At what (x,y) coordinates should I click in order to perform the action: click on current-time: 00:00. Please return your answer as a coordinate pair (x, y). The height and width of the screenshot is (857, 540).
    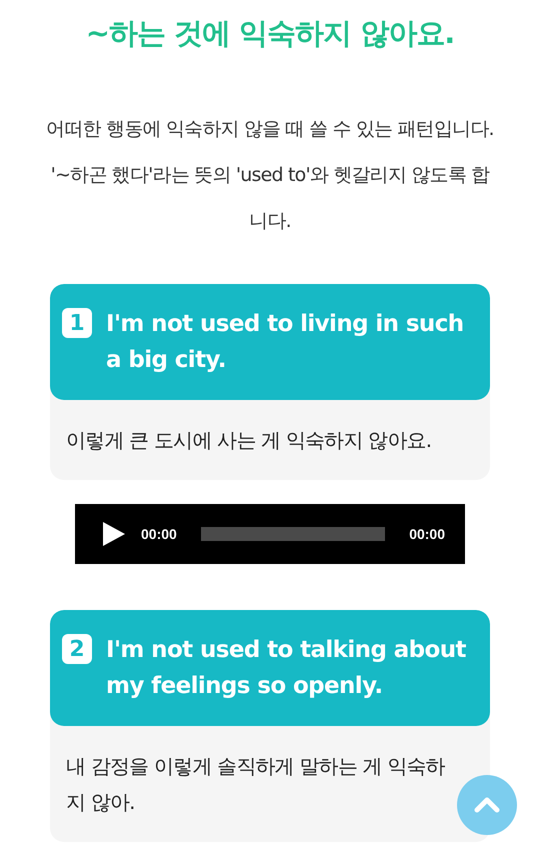
    Looking at the image, I should click on (159, 534).